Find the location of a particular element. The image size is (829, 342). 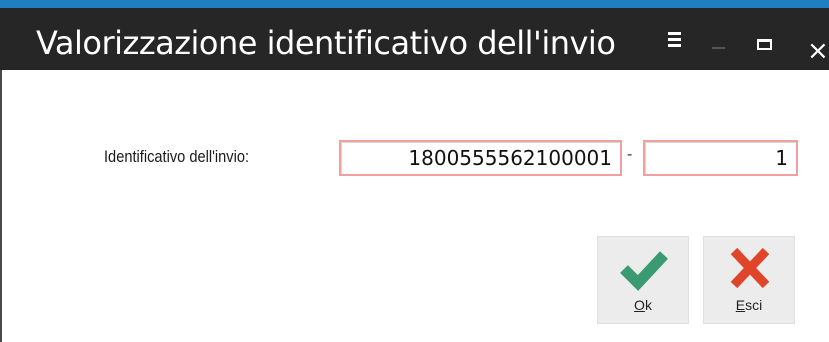

ok-button: Ok is located at coordinates (643, 280).